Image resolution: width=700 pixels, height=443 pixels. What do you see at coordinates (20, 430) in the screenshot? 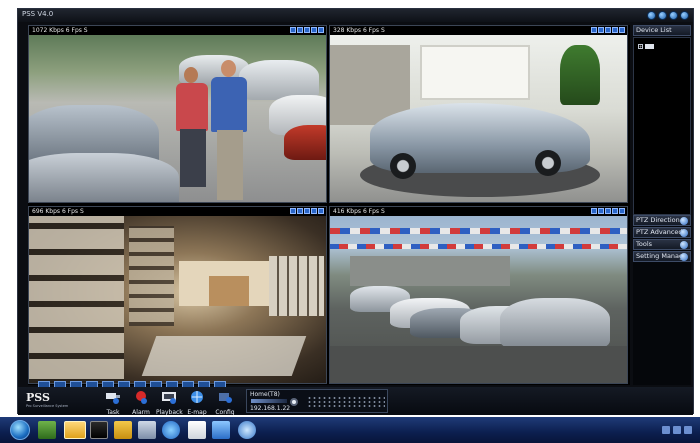
I see `start-button` at bounding box center [20, 430].